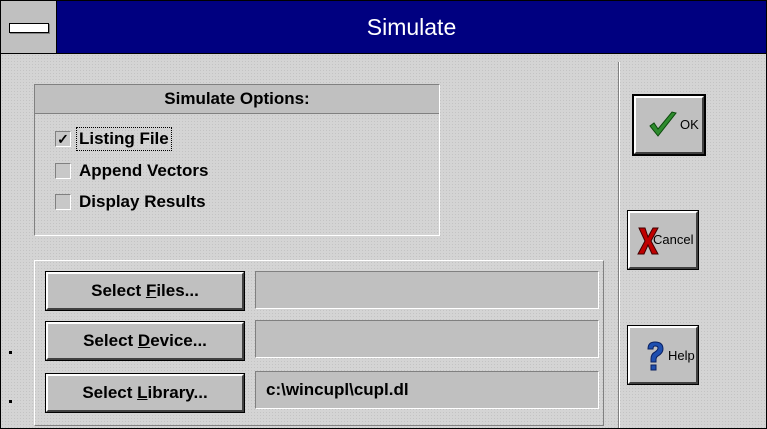  What do you see at coordinates (237, 99) in the screenshot?
I see `simulate-options-header: Simulate Options:` at bounding box center [237, 99].